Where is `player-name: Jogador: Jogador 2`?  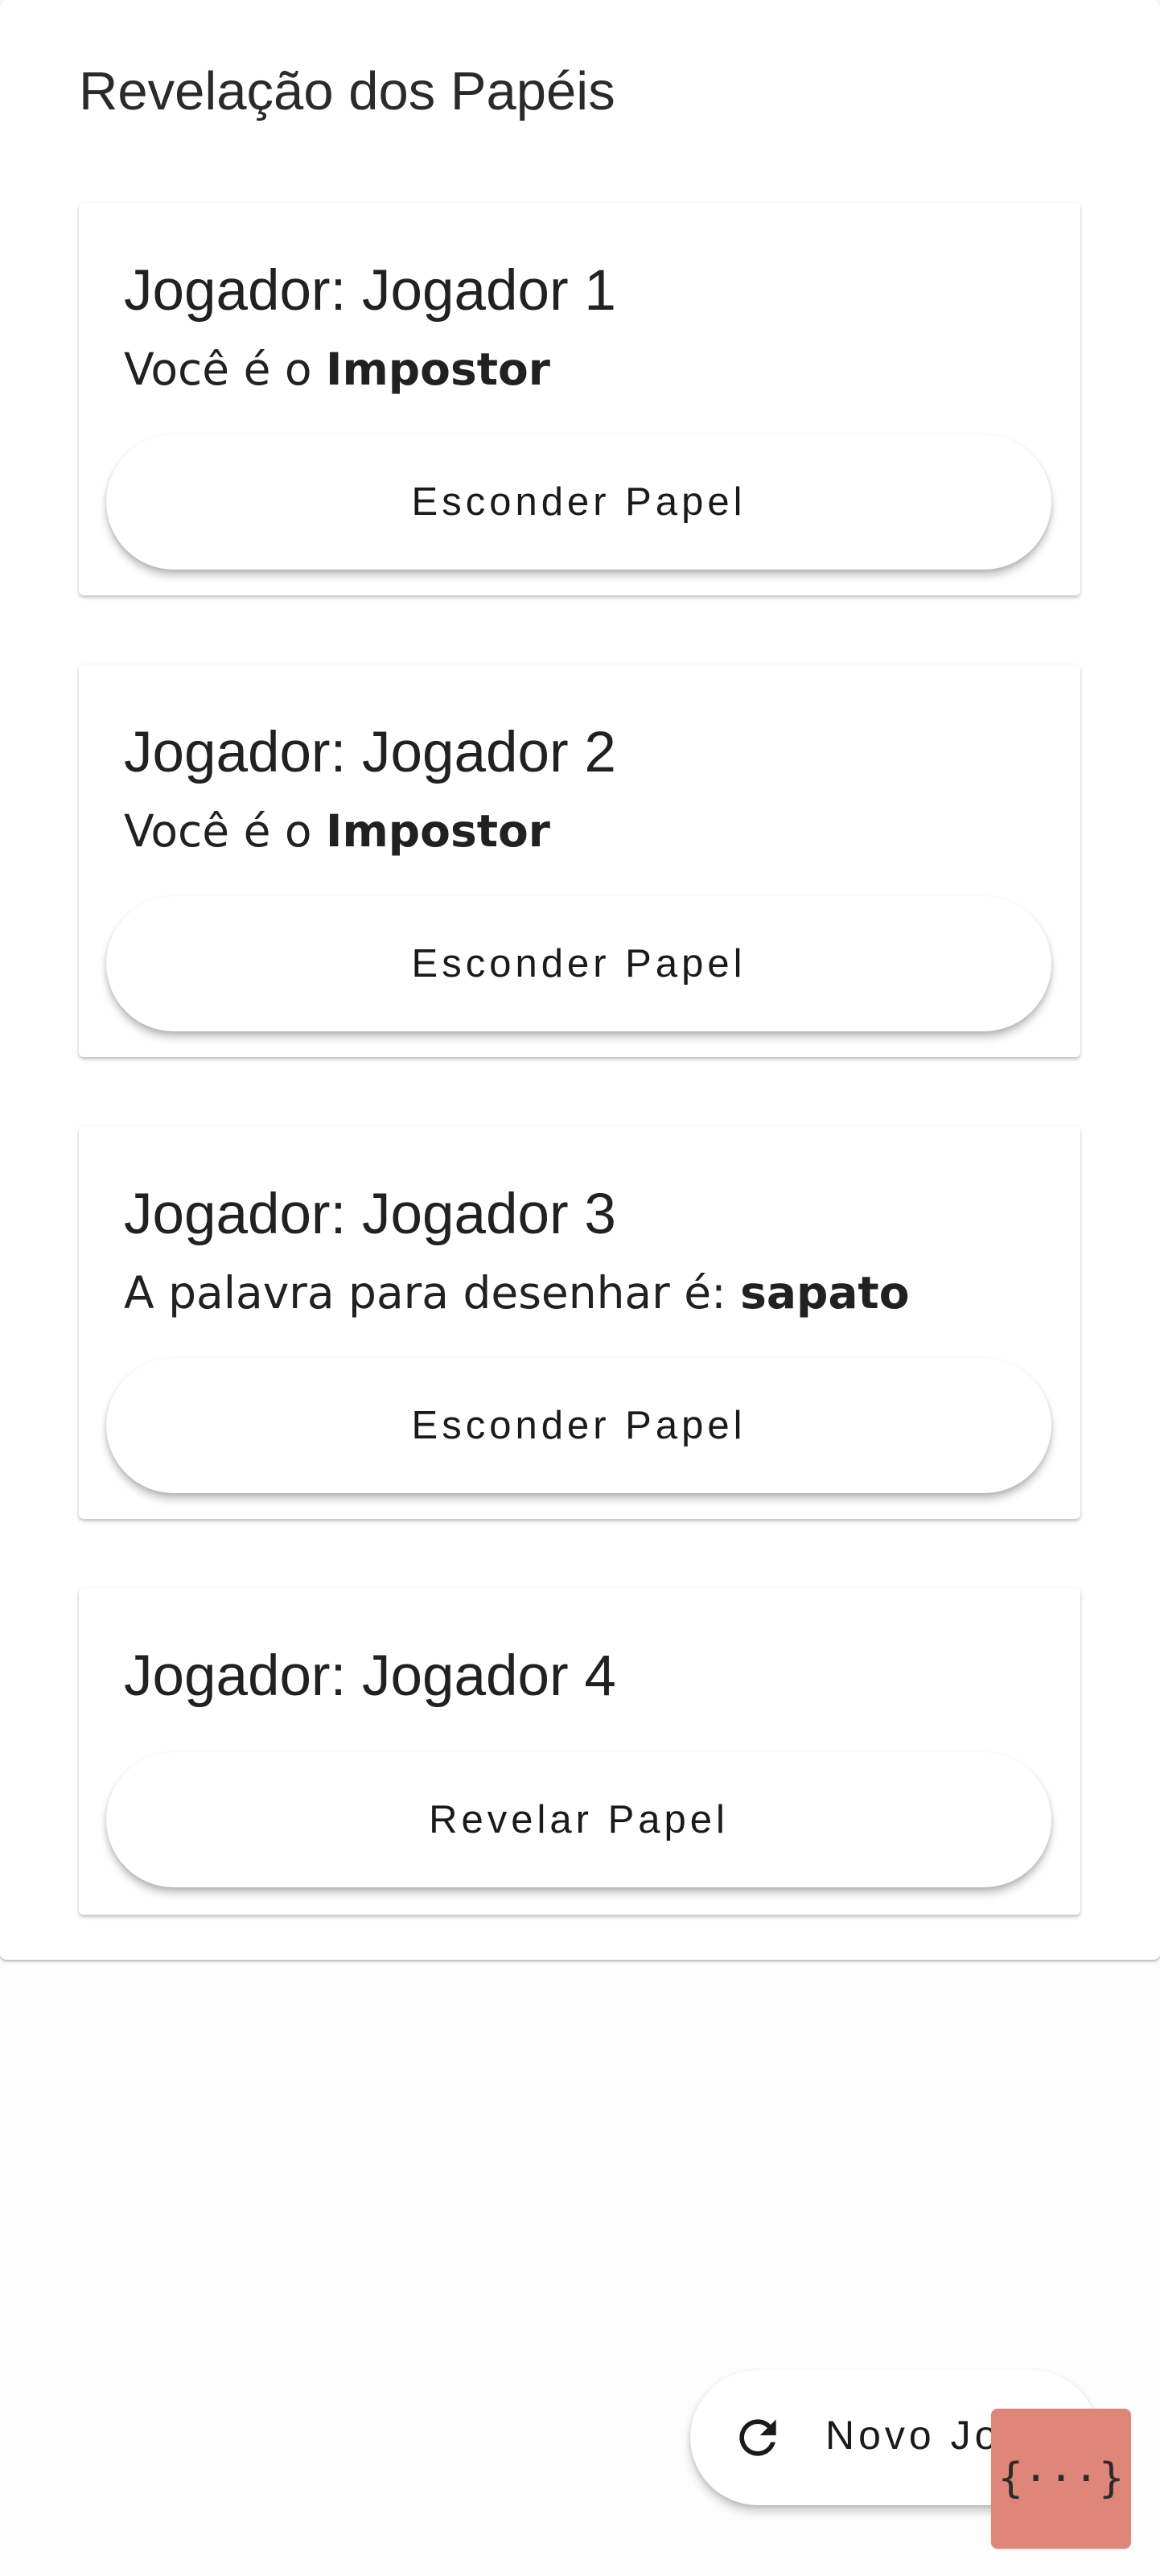 player-name: Jogador: Jogador 2 is located at coordinates (370, 752).